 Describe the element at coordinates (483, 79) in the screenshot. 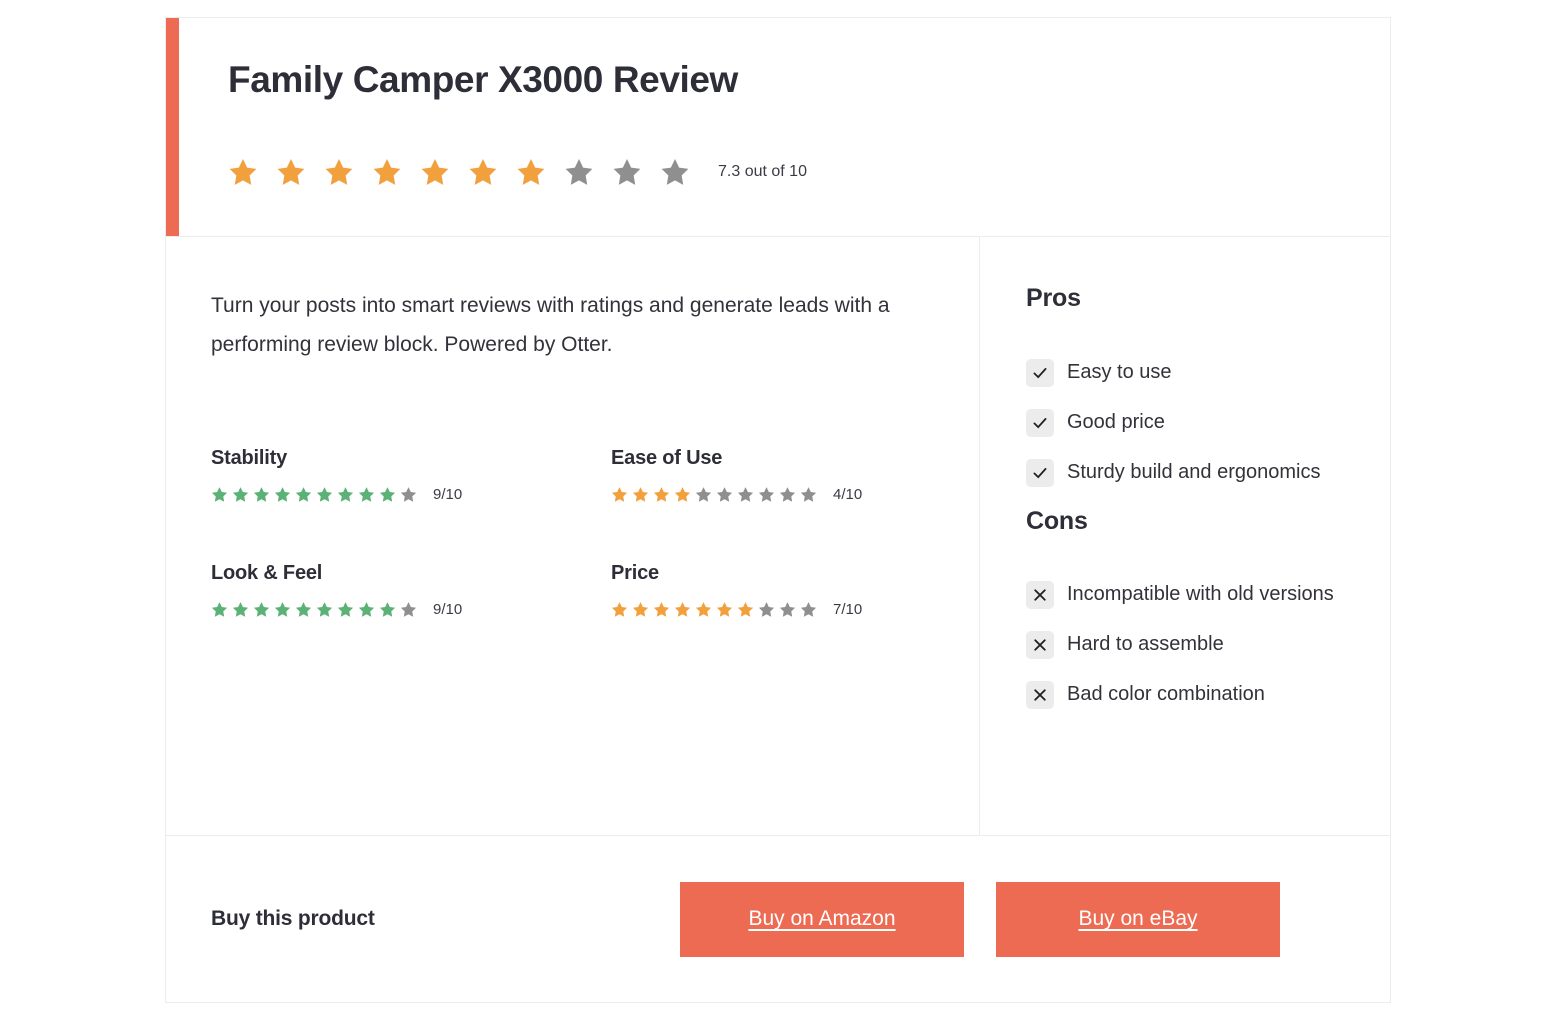

I see `page-title: Family Camper X3000 Review` at that location.